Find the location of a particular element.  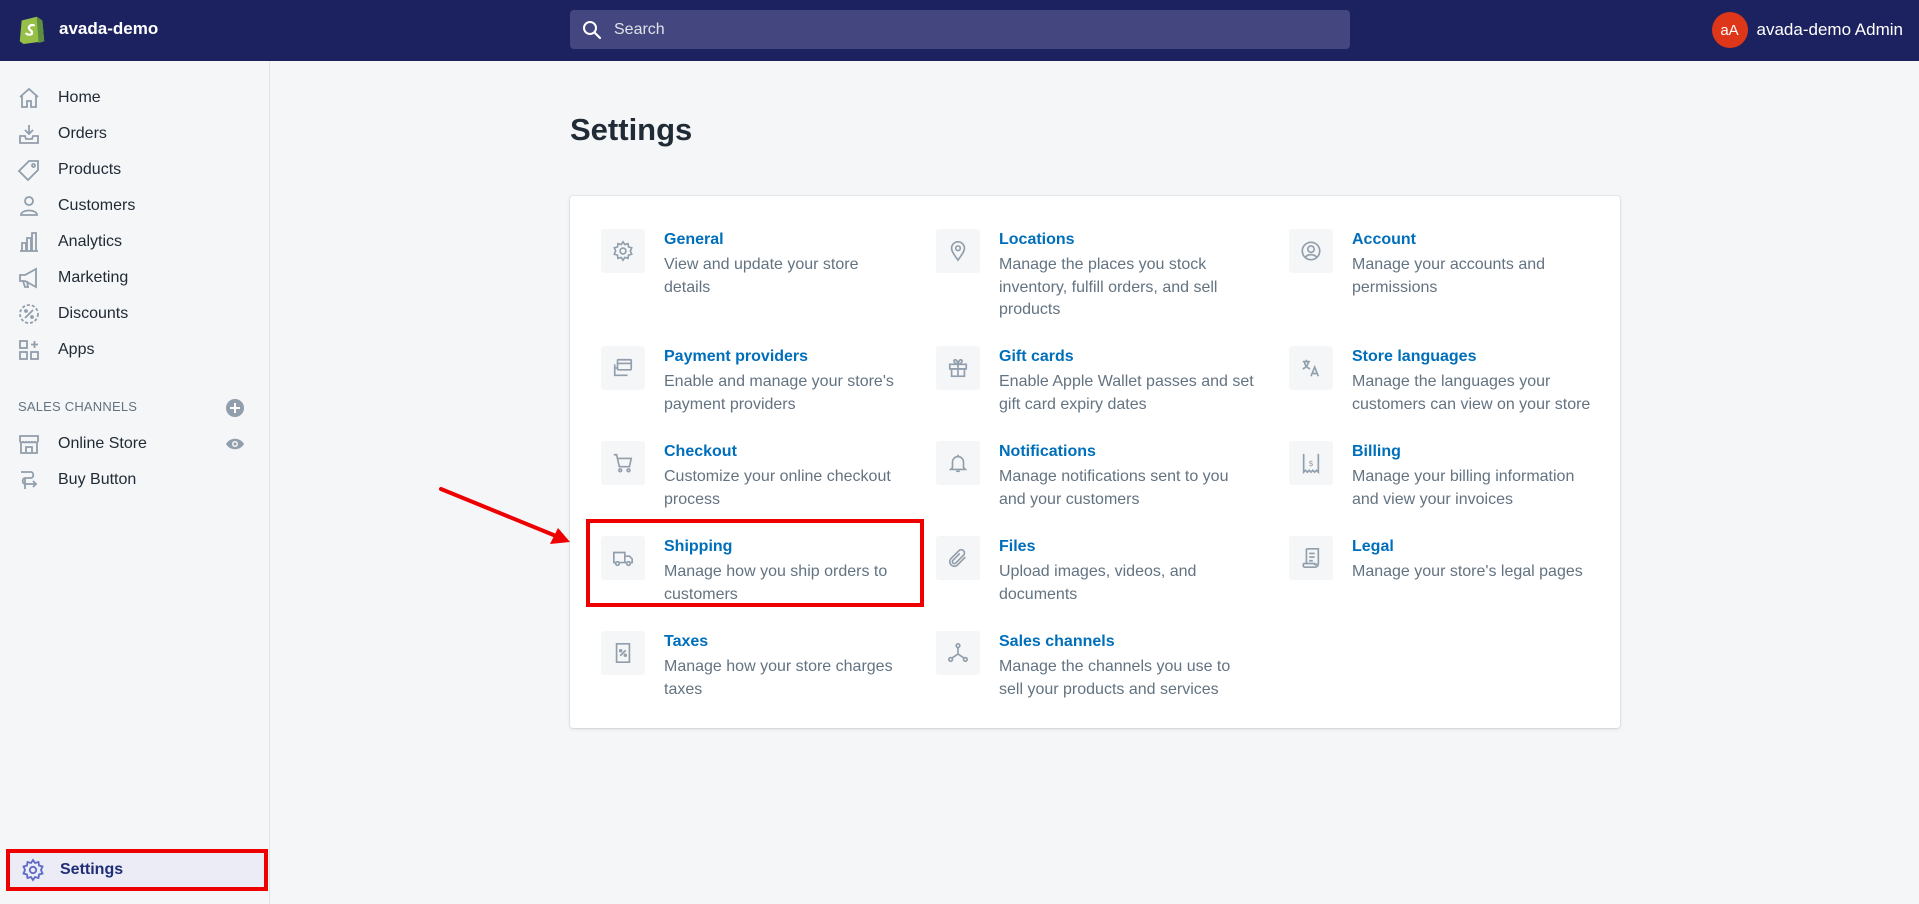

search-bar is located at coordinates (960, 29).